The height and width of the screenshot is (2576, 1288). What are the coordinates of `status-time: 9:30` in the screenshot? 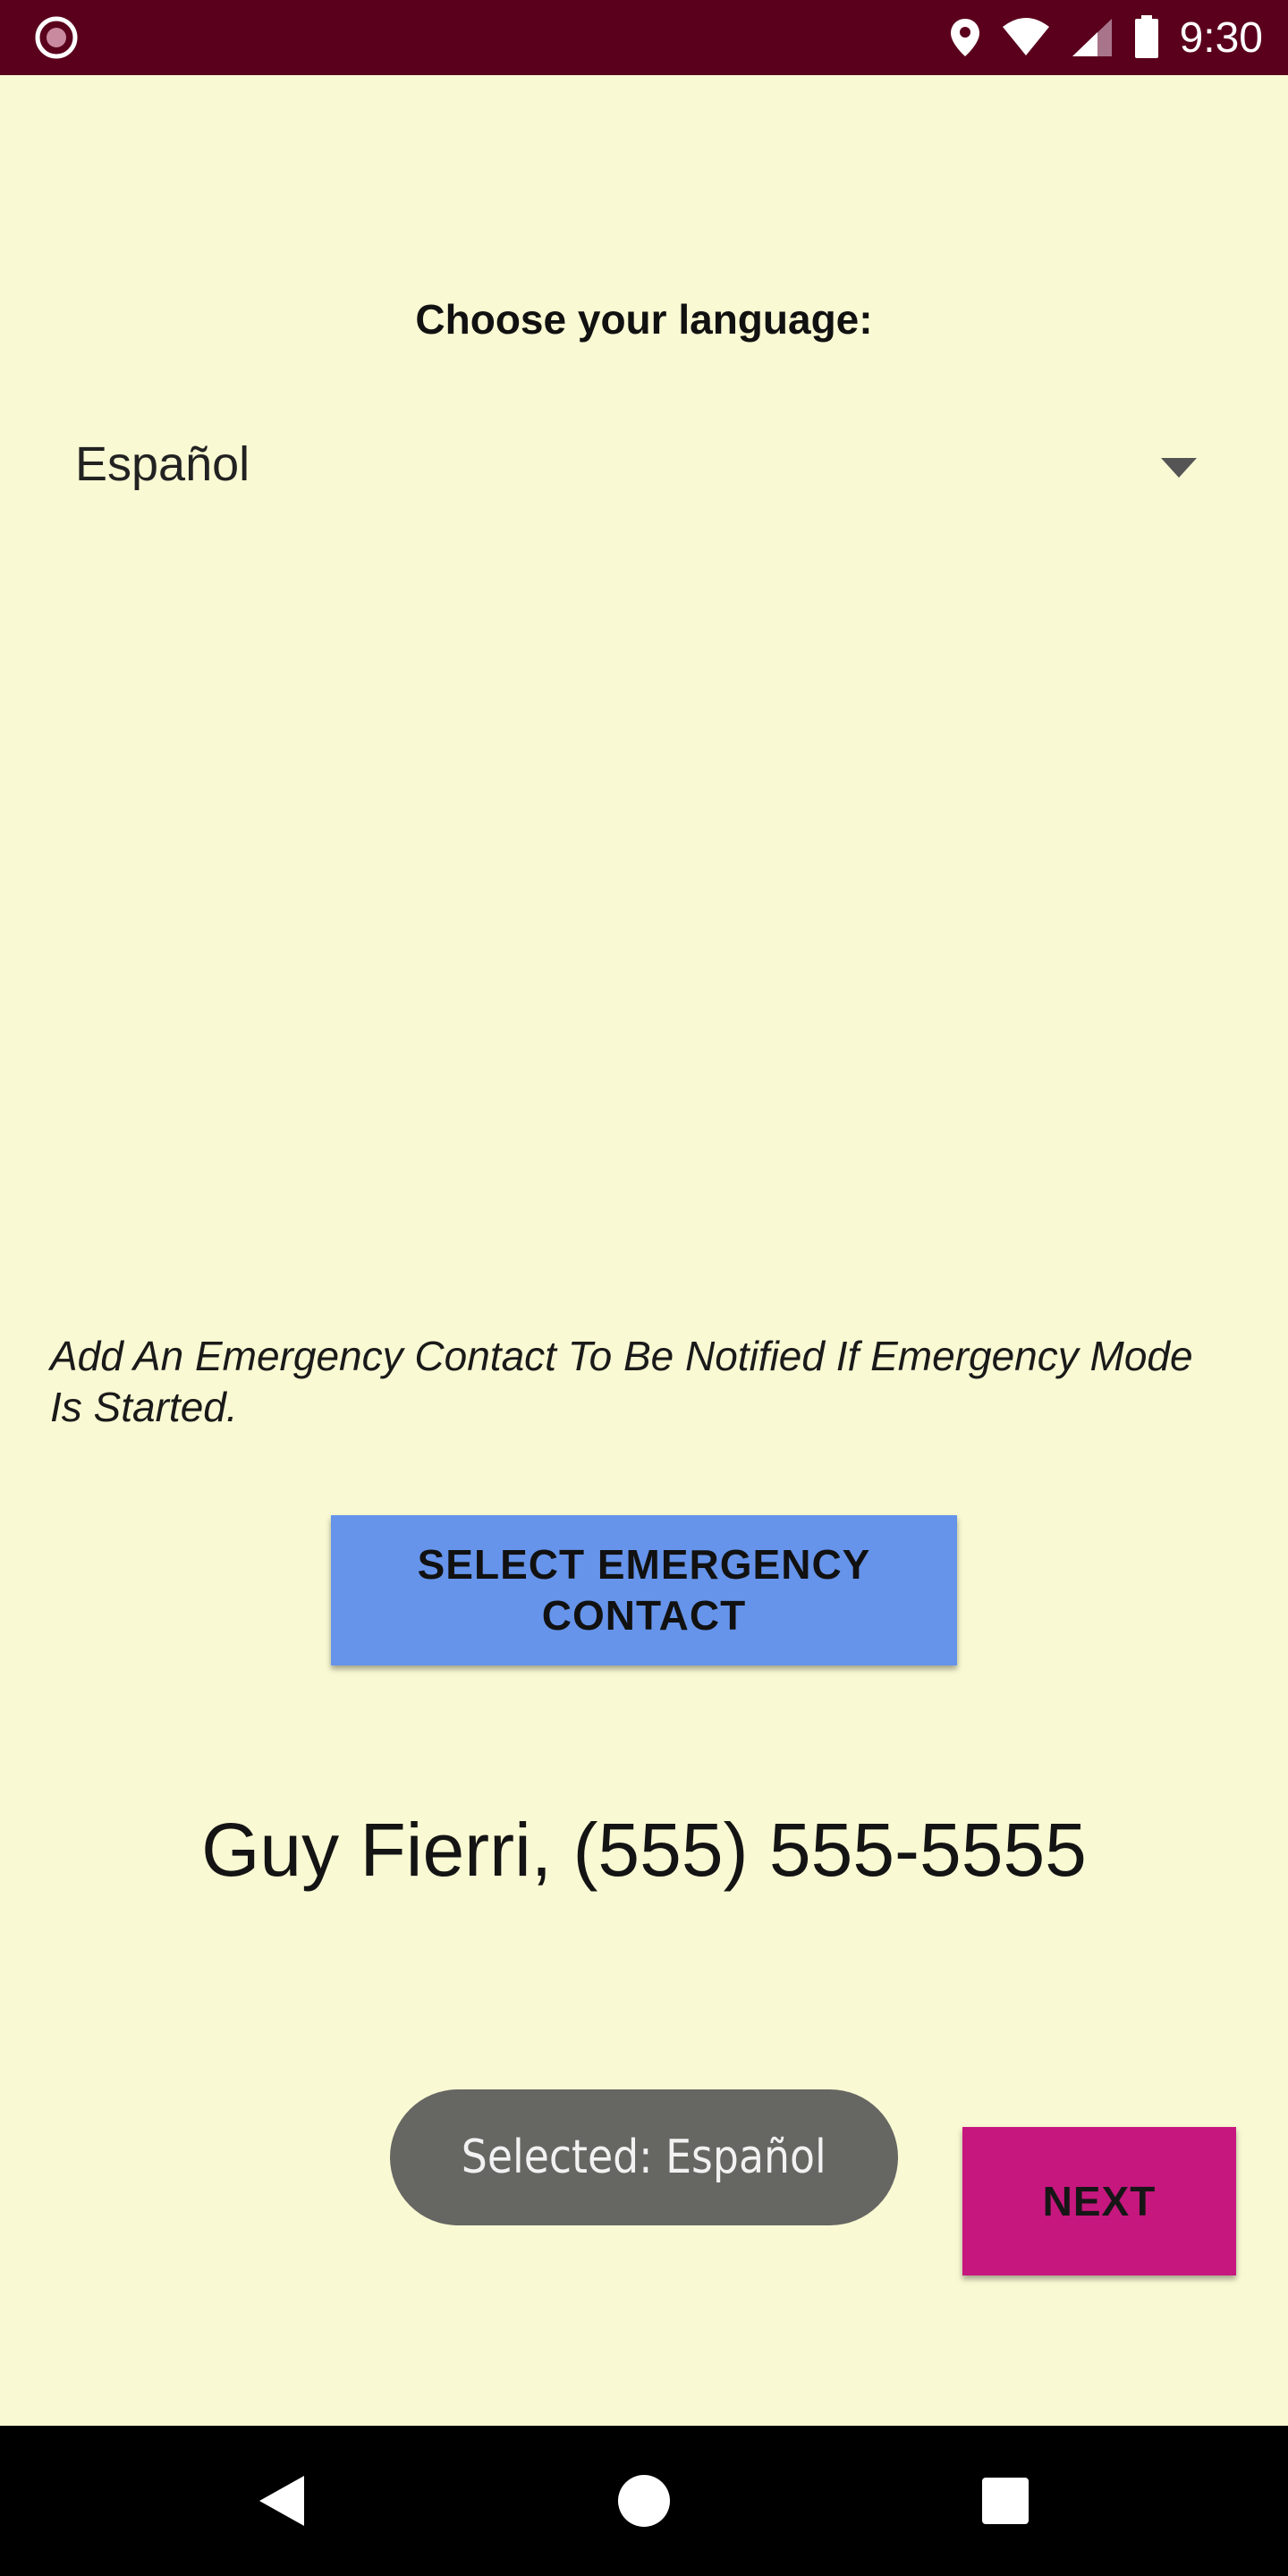 It's located at (1221, 37).